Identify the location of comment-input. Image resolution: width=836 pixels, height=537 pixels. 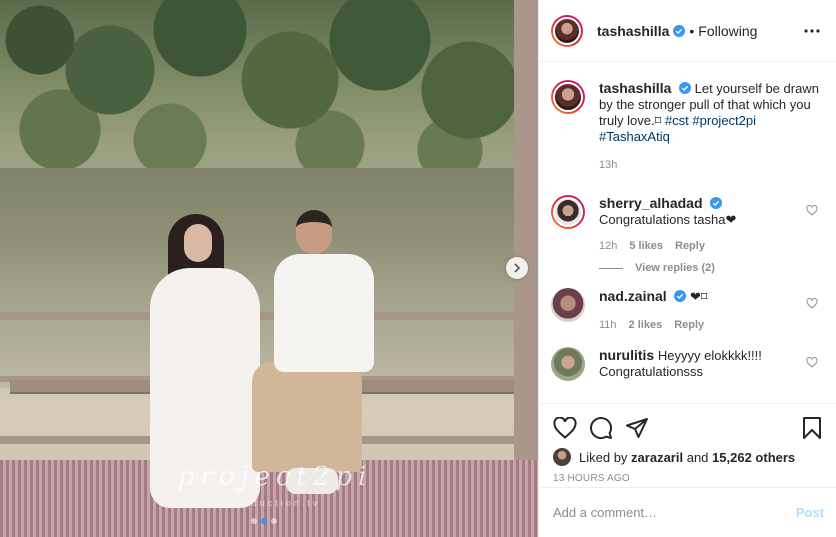
(674, 512).